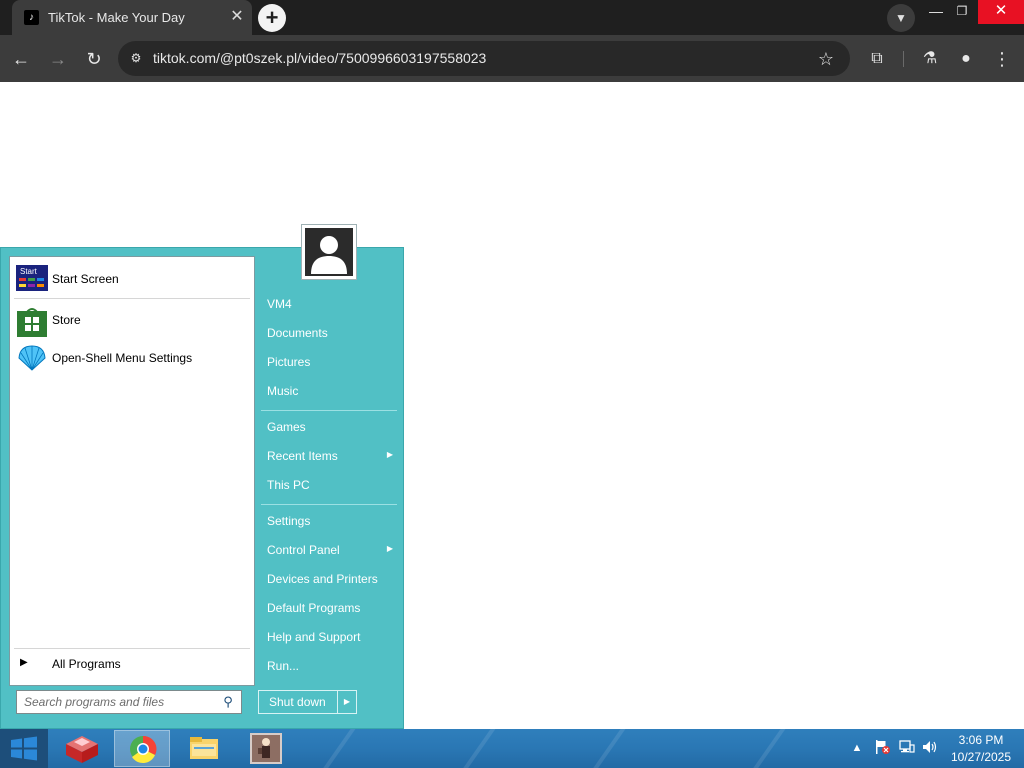 This screenshot has height=768, width=1024. What do you see at coordinates (94, 702) in the screenshot?
I see `search-placeholder: Search programs and files` at bounding box center [94, 702].